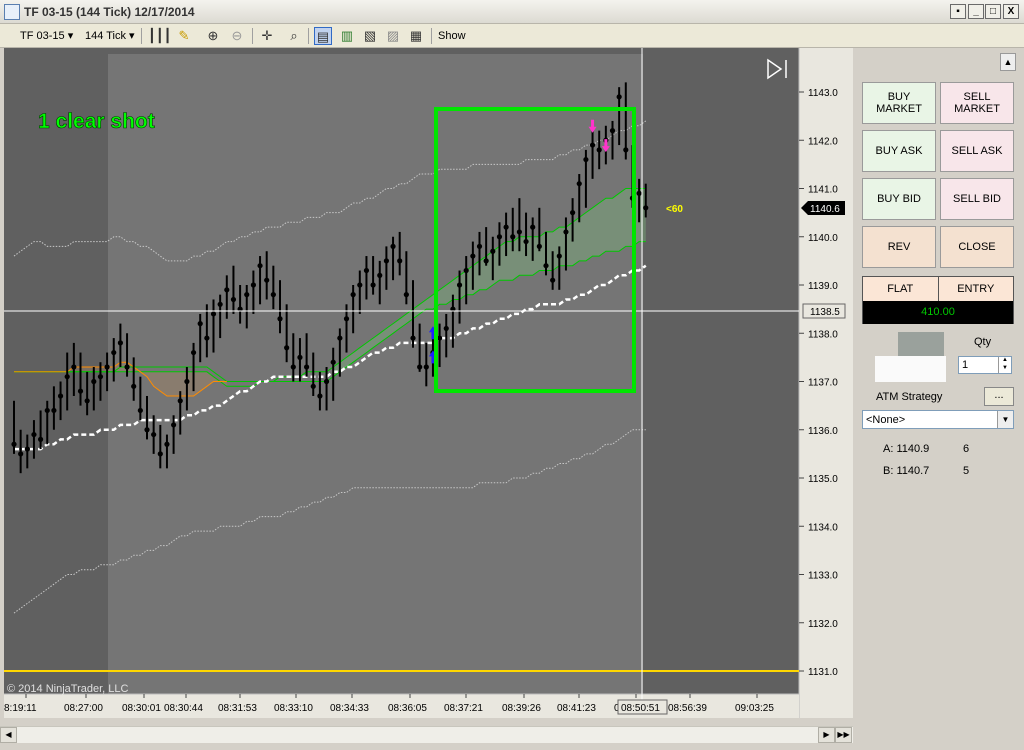 This screenshot has height=750, width=1024. I want to click on qty-up-icon: ▲, so click(1004, 361).